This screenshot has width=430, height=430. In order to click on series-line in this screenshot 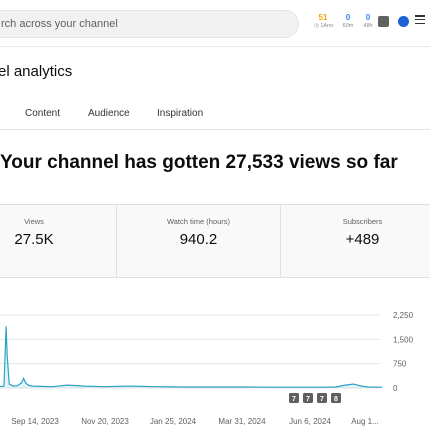, I will do `click(191, 357)`.